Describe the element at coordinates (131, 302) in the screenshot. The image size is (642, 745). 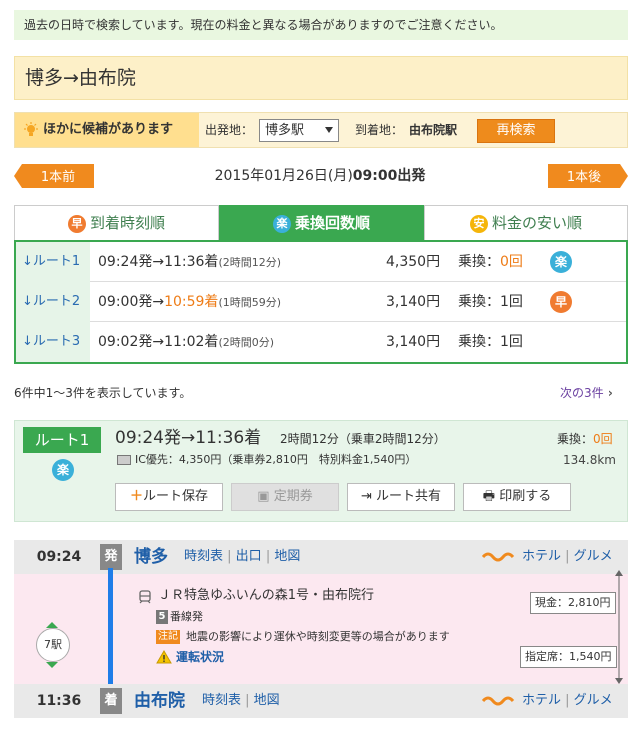
I see `route-depart: 09:00発→` at that location.